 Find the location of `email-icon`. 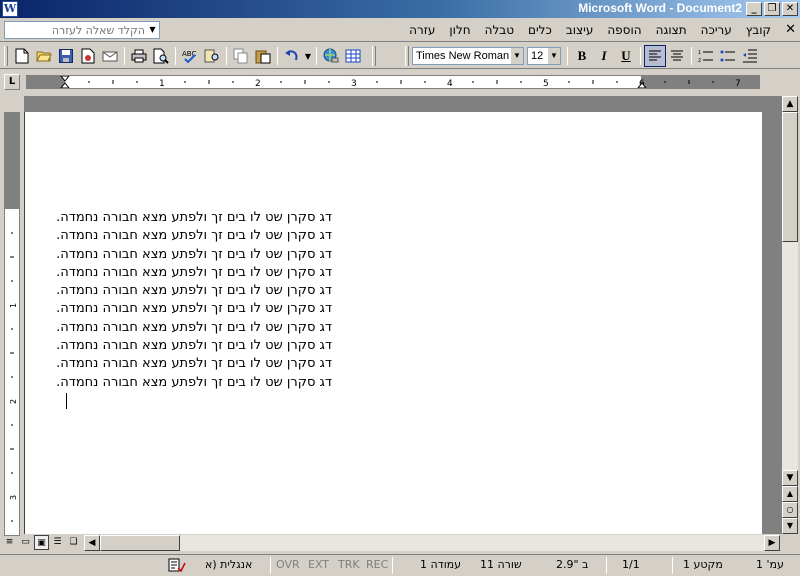

email-icon is located at coordinates (110, 56).